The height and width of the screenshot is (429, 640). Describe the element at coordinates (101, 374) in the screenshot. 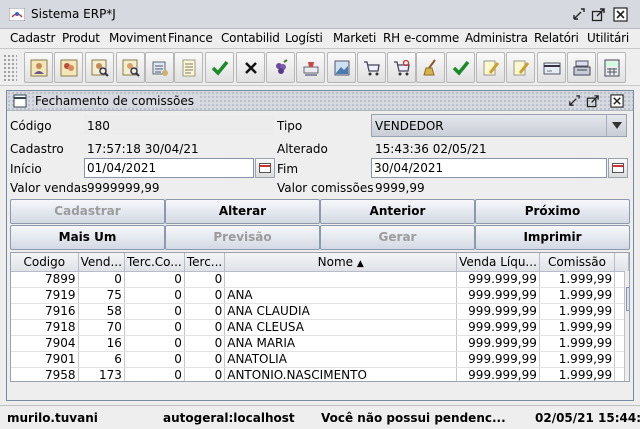

I see `cell-vendas: 173` at that location.